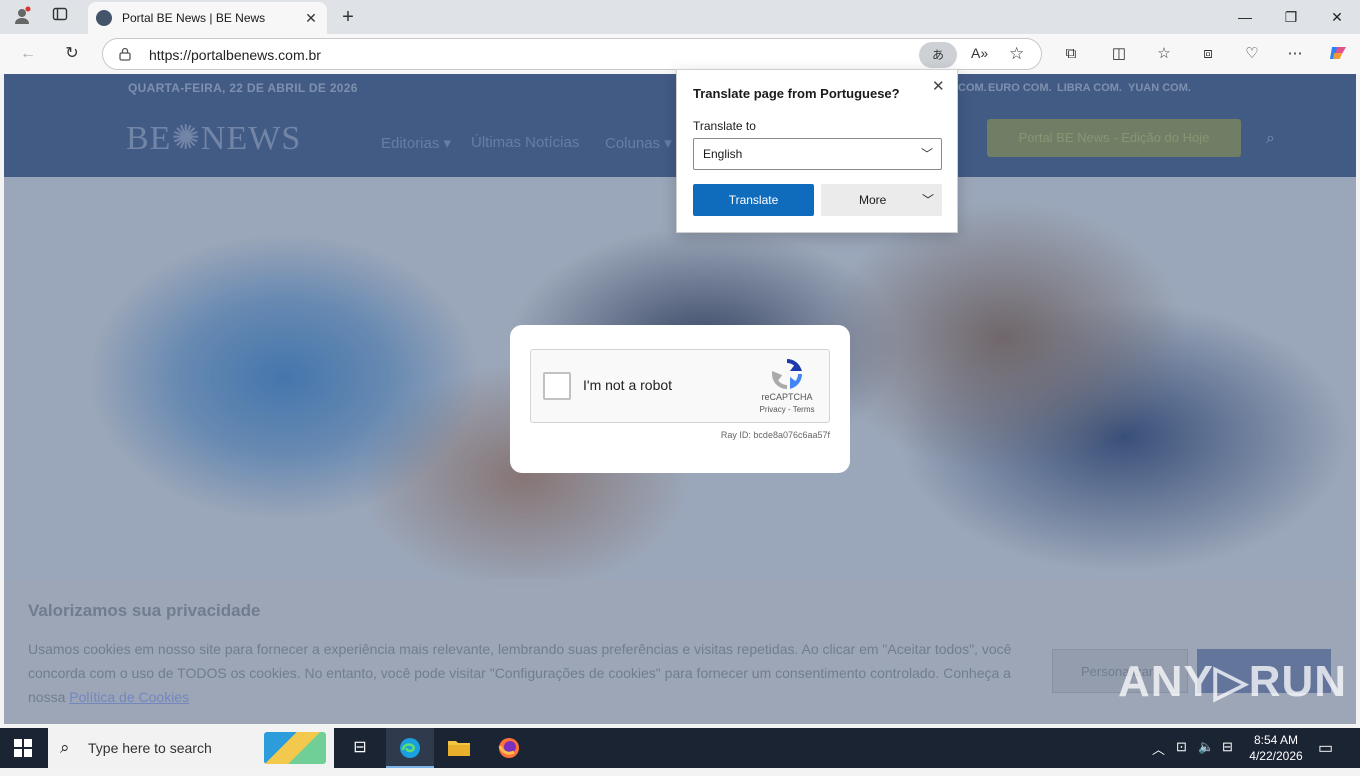 This screenshot has height=776, width=1360. I want to click on volume-icon: 🔈, so click(1206, 747).